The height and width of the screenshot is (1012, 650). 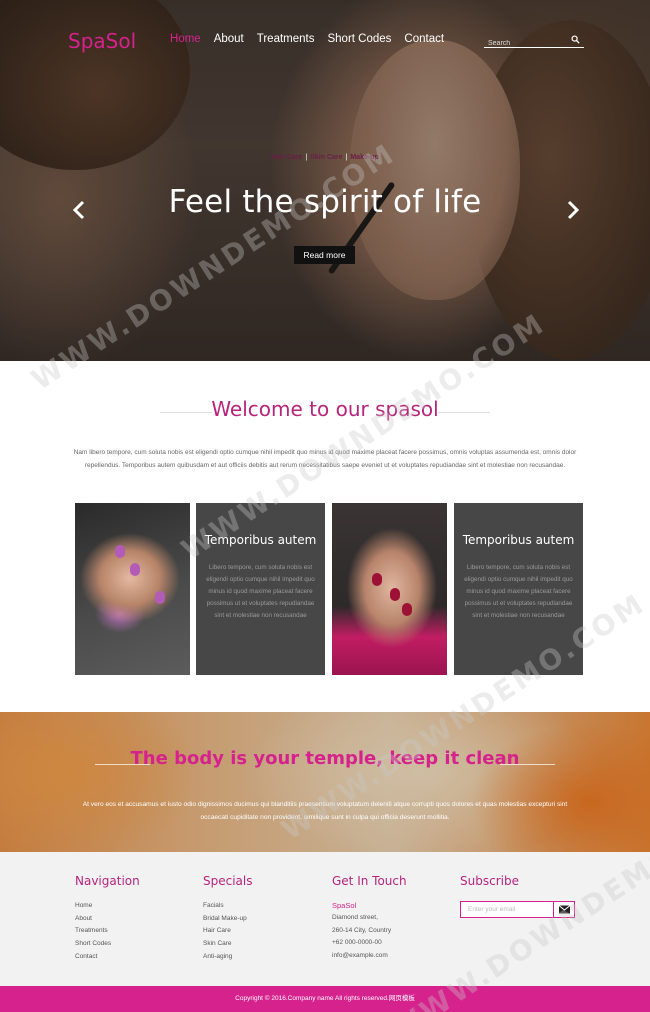 What do you see at coordinates (344, 905) in the screenshot?
I see `footer-brand: SpaSol` at bounding box center [344, 905].